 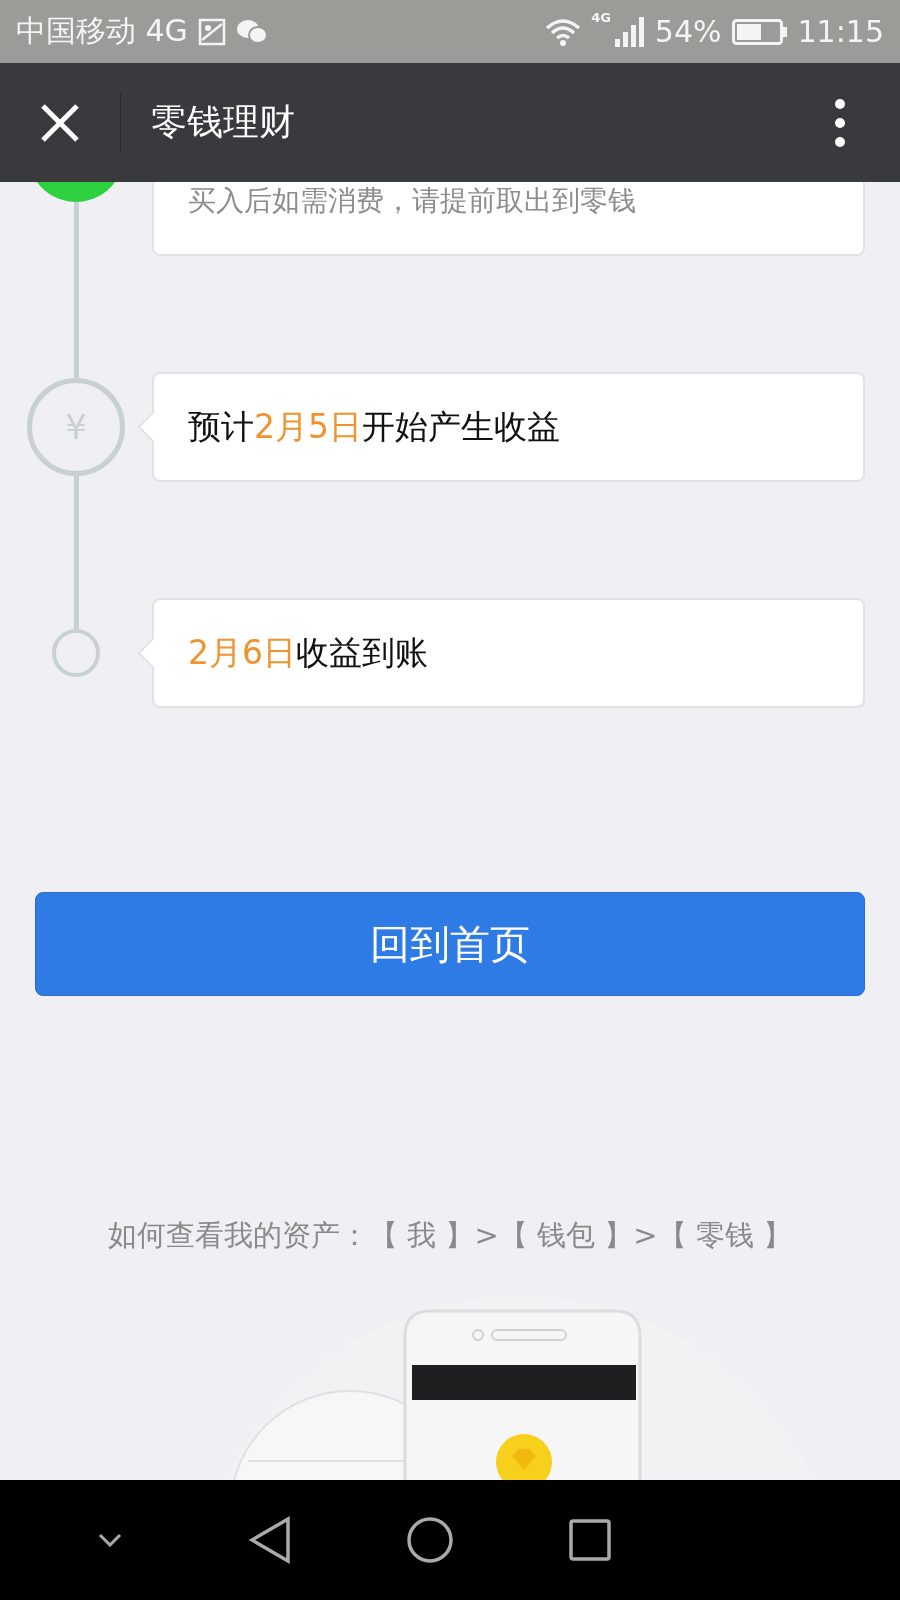 What do you see at coordinates (840, 31) in the screenshot?
I see `time-text: 11:15` at bounding box center [840, 31].